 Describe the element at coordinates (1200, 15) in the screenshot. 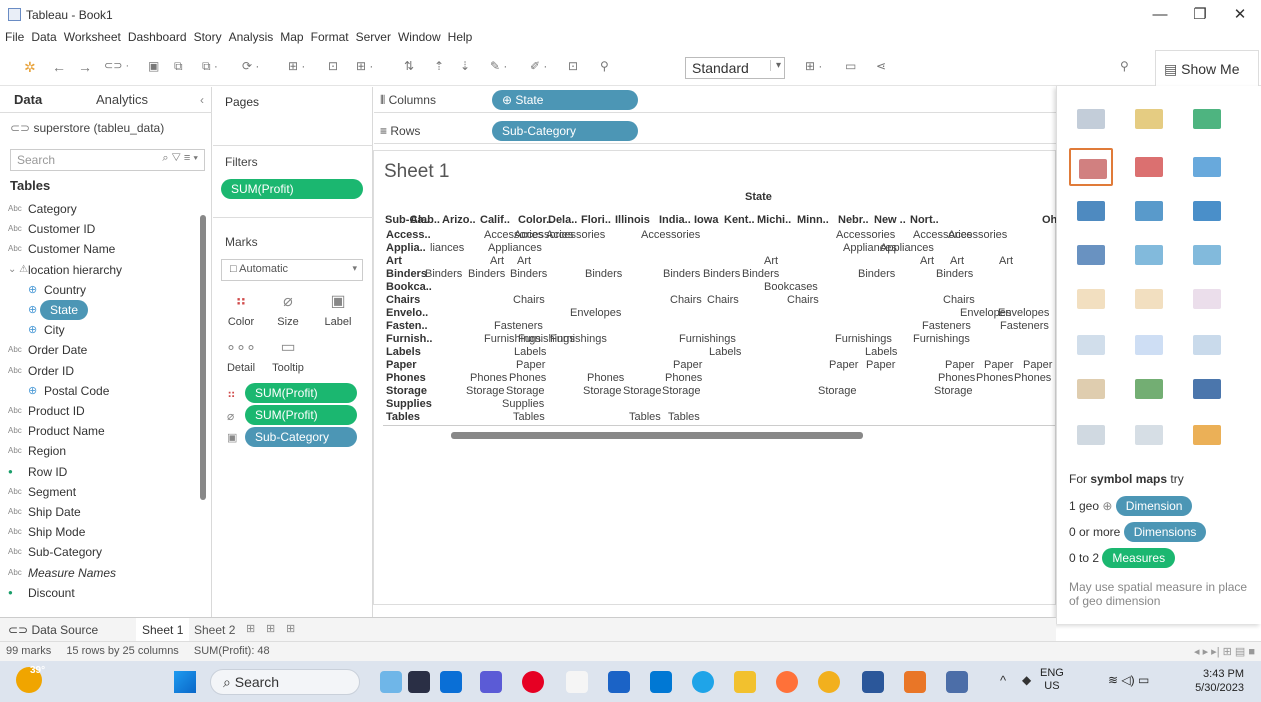

I see `restore-button: ❐` at that location.